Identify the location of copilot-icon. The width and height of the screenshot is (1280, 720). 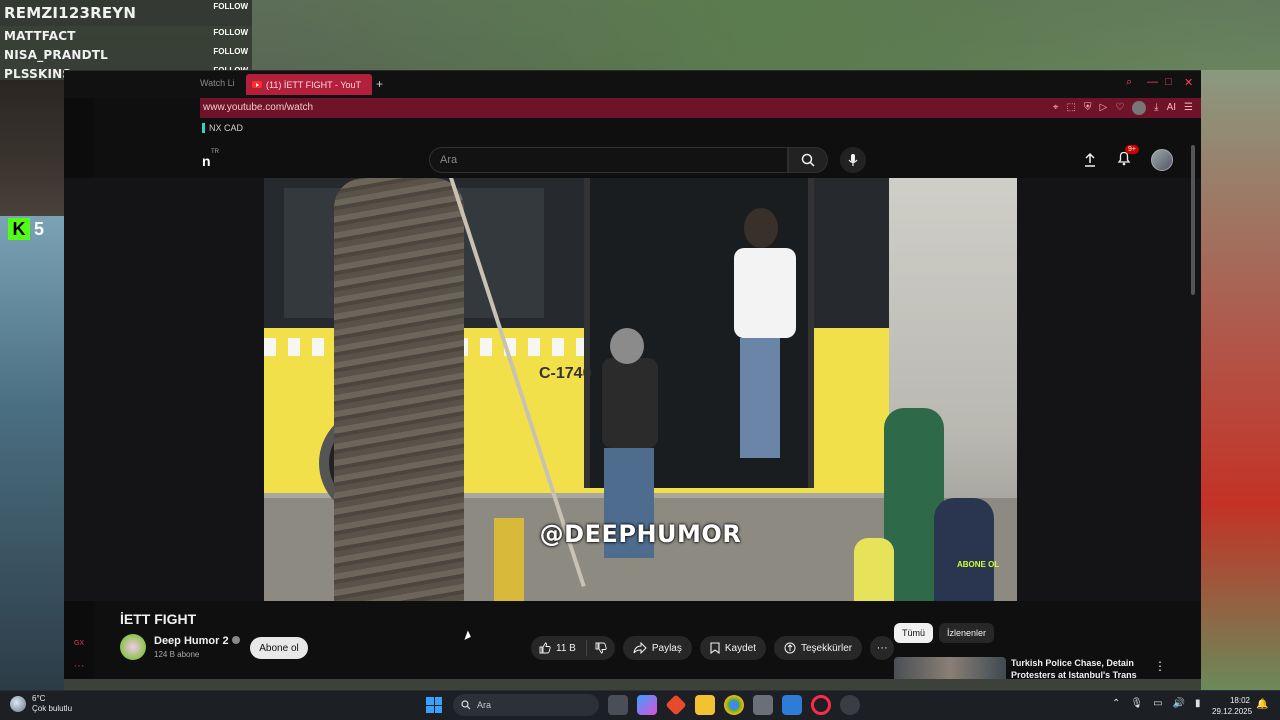
(647, 705).